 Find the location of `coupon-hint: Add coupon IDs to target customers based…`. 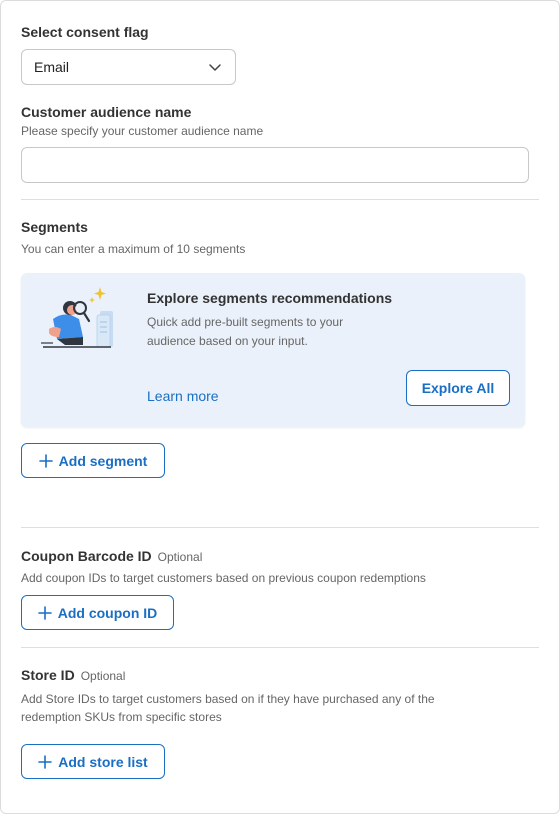

coupon-hint: Add coupon IDs to target customers based… is located at coordinates (223, 578).